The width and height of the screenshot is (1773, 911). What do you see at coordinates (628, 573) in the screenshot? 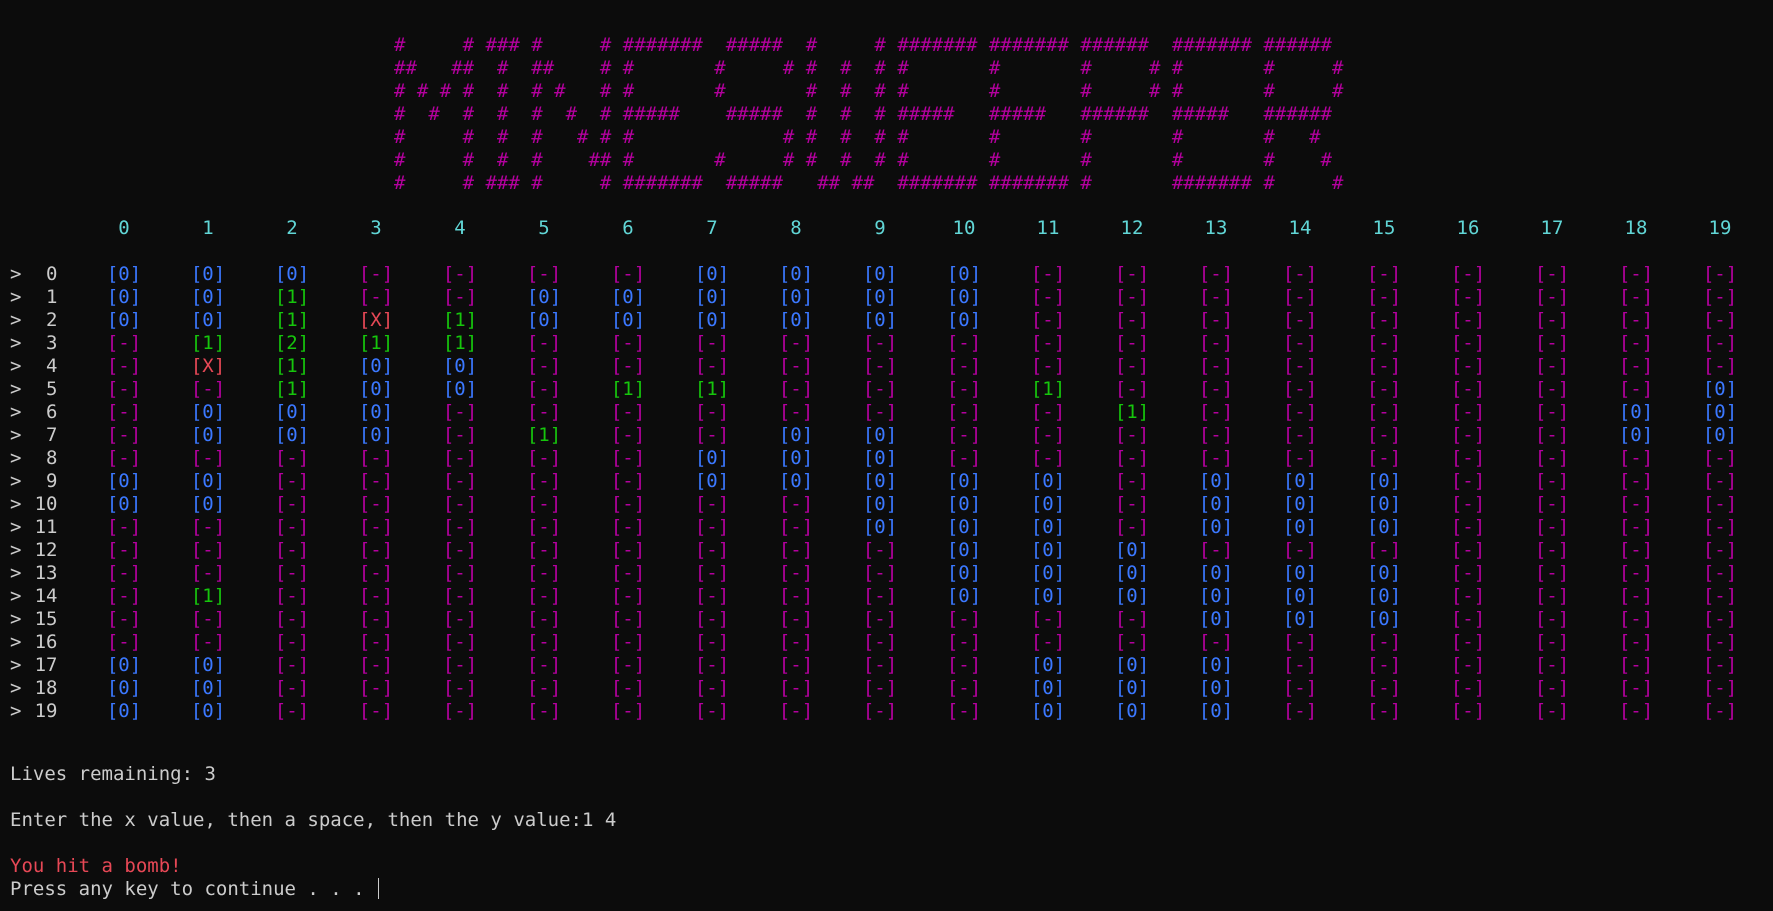
I see `cell-r13-c6: [-]` at bounding box center [628, 573].